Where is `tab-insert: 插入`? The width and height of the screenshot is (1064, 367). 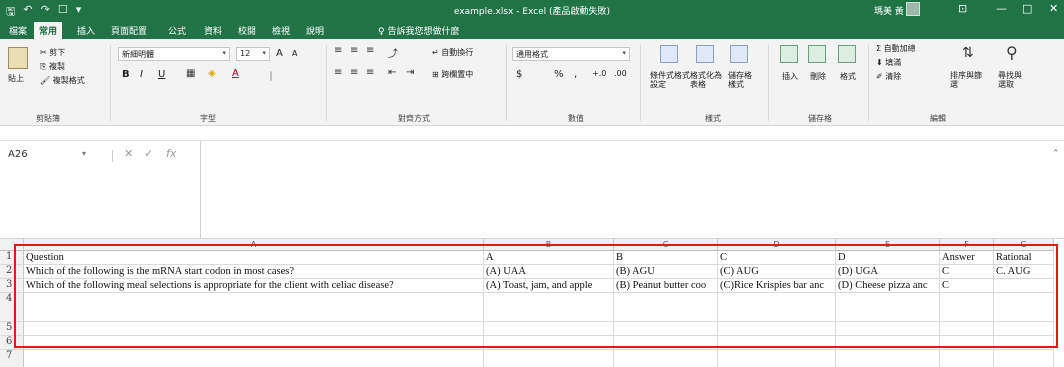
tab-insert: 插入 is located at coordinates (86, 30).